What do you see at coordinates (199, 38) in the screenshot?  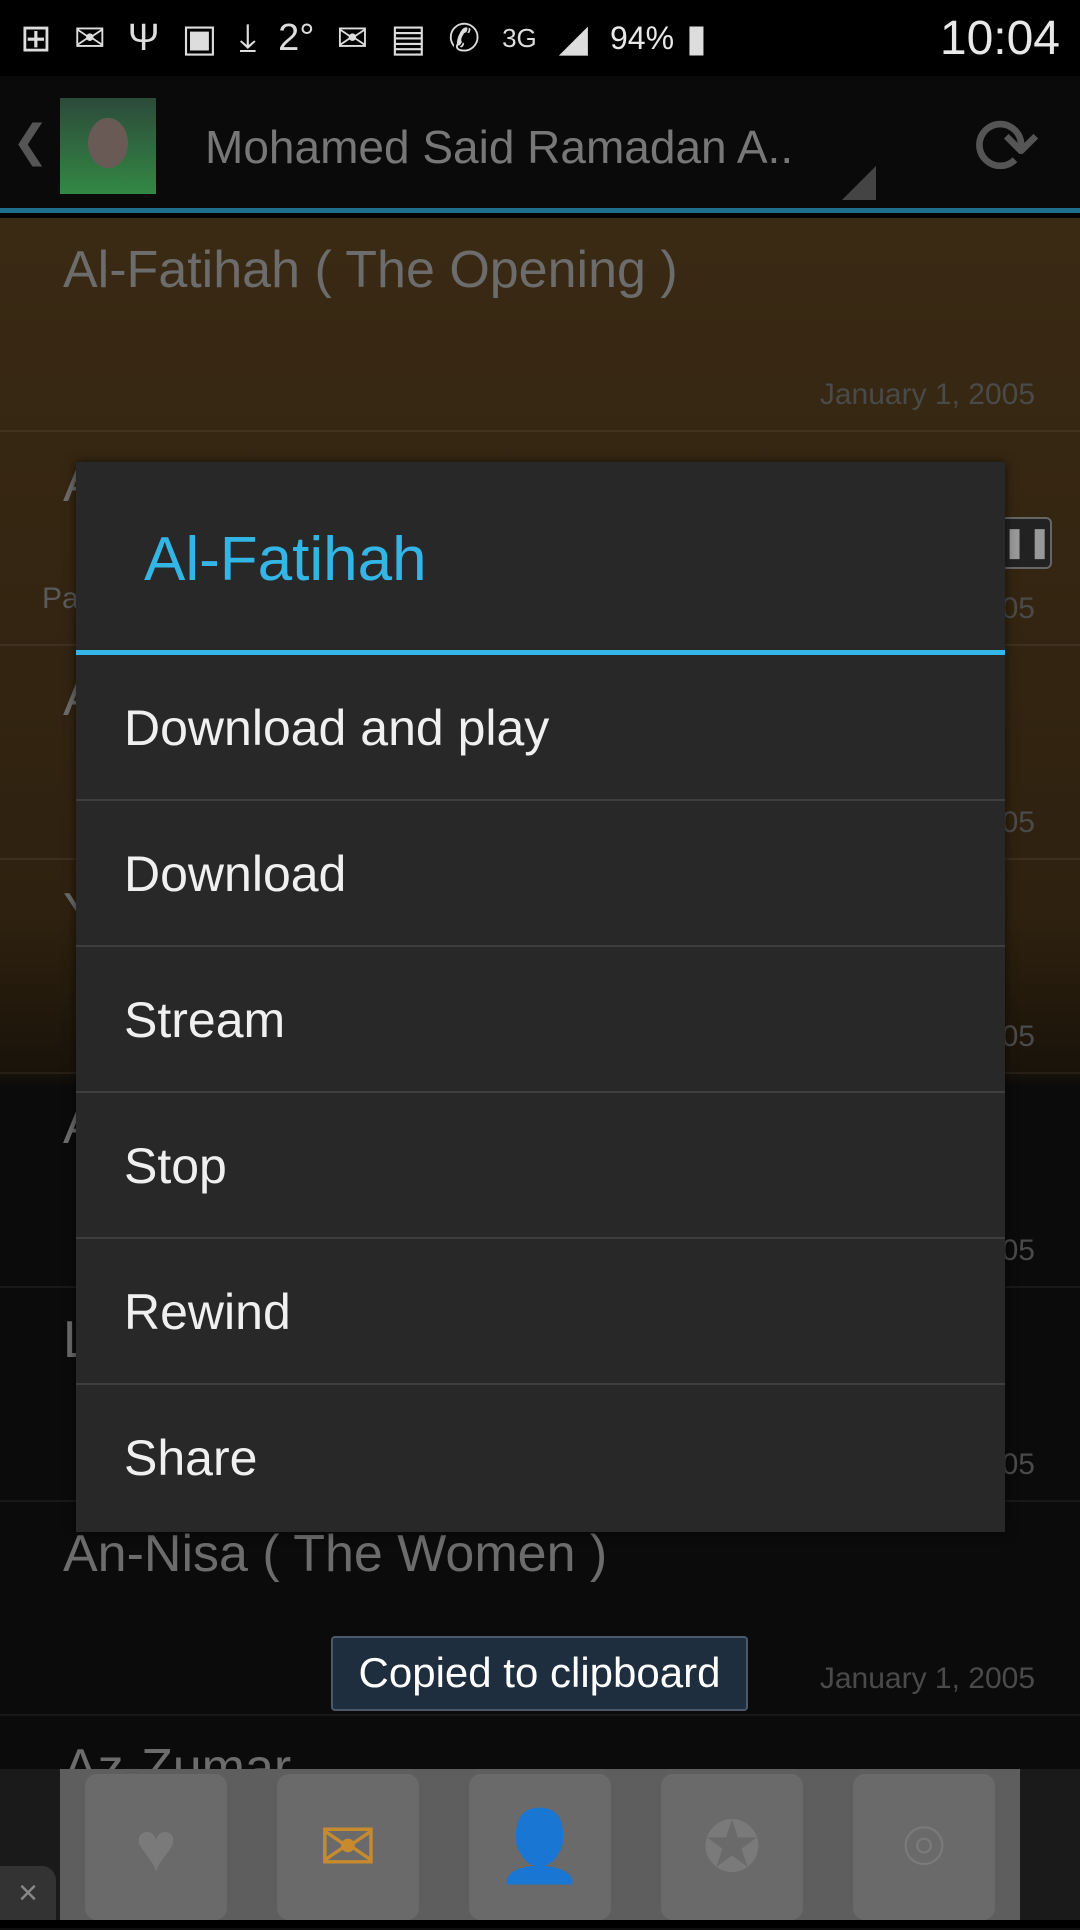 I see `image-icon: ▣` at bounding box center [199, 38].